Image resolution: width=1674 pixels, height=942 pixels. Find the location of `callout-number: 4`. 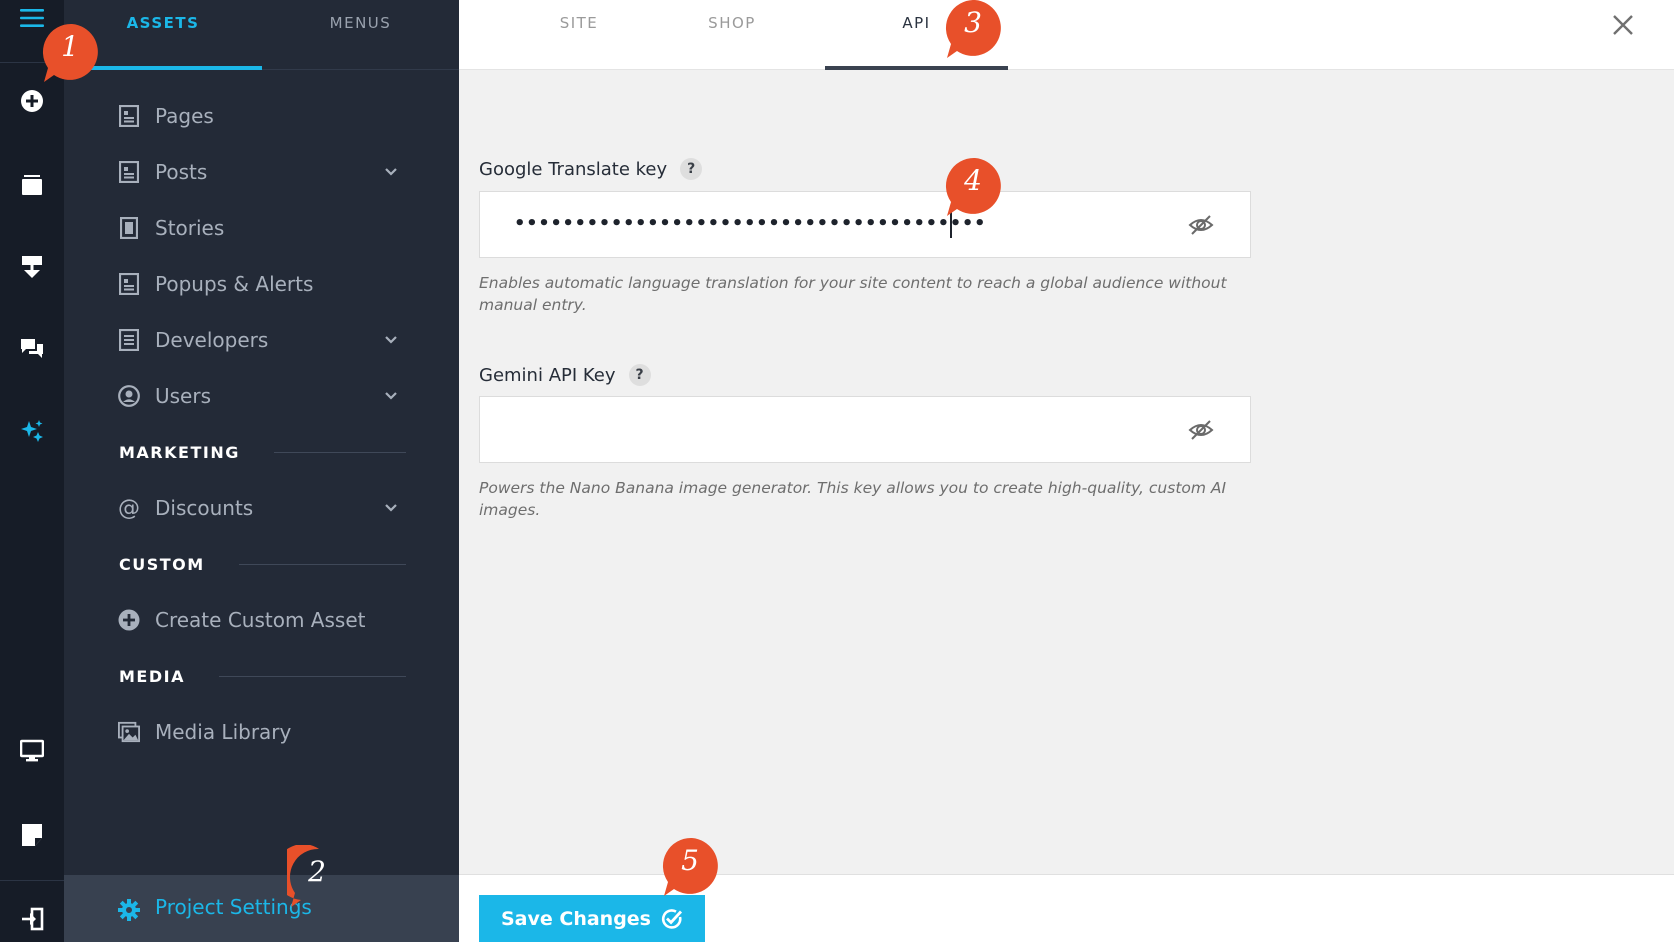

callout-number: 4 is located at coordinates (973, 180).